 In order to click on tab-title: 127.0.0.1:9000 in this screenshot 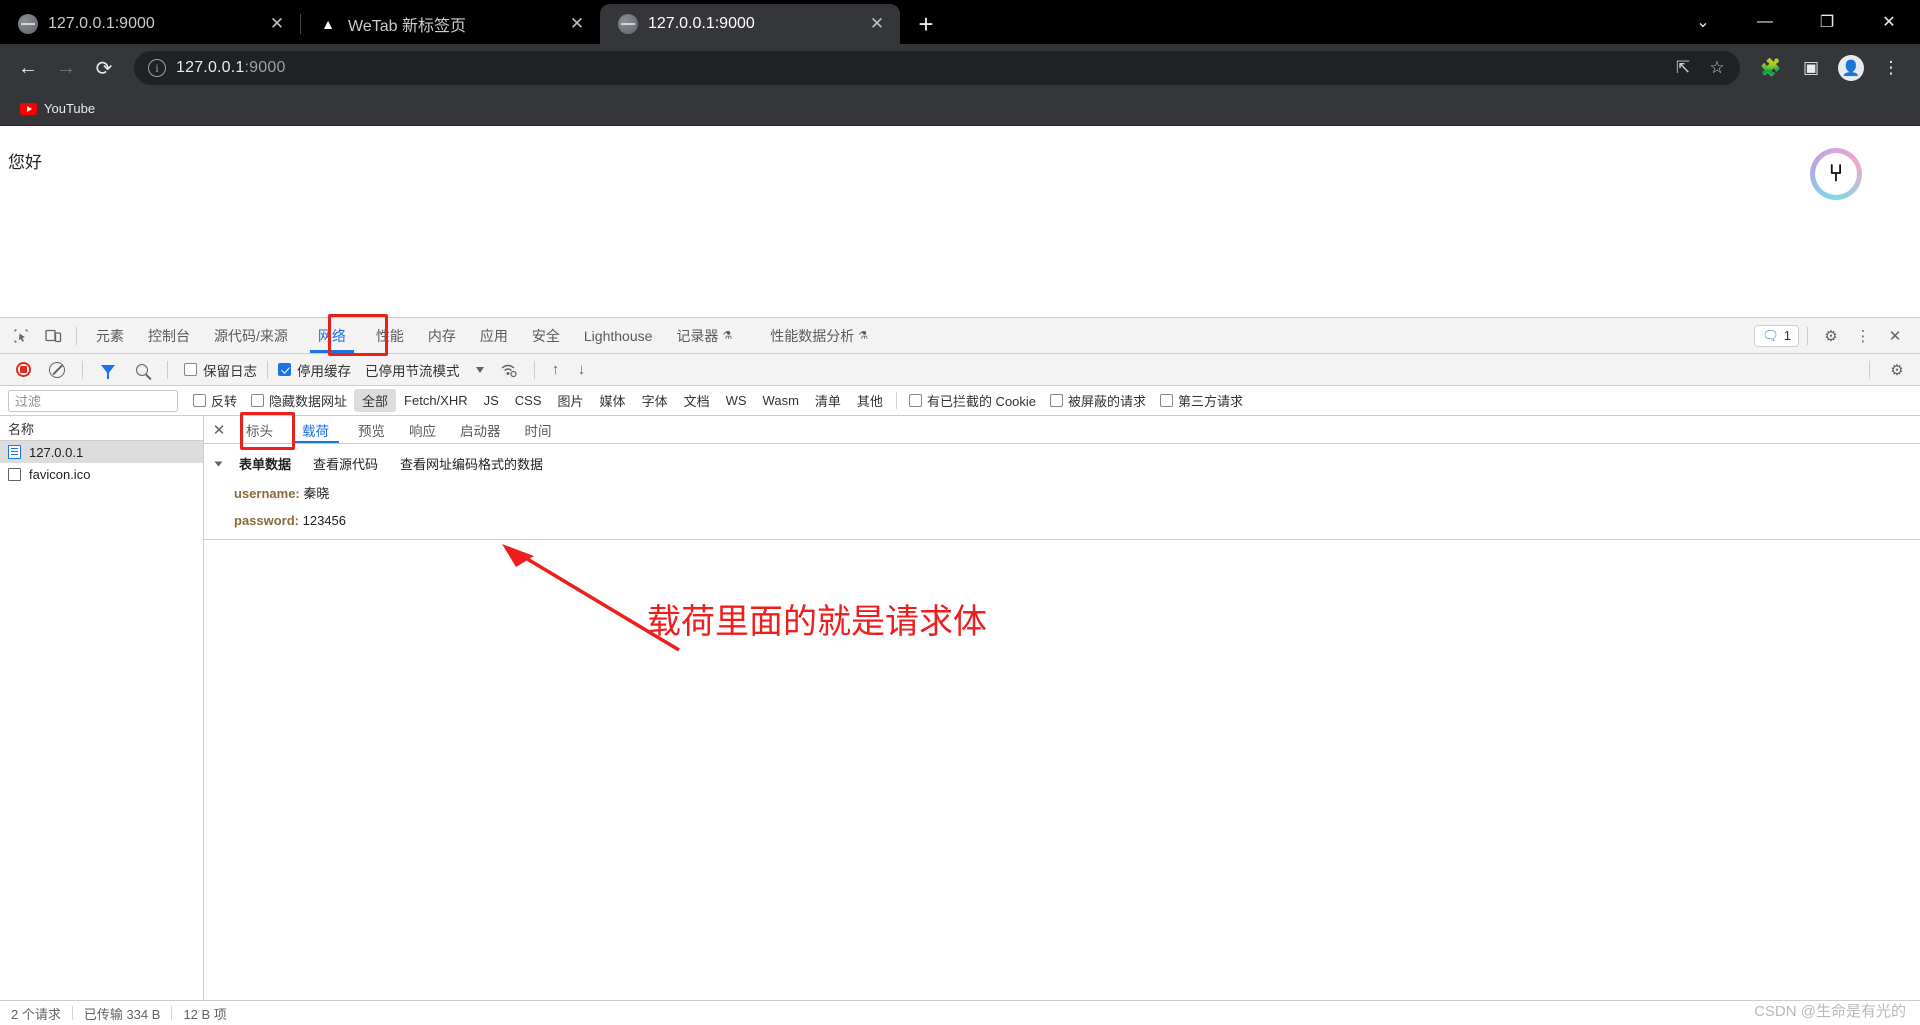, I will do `click(701, 23)`.